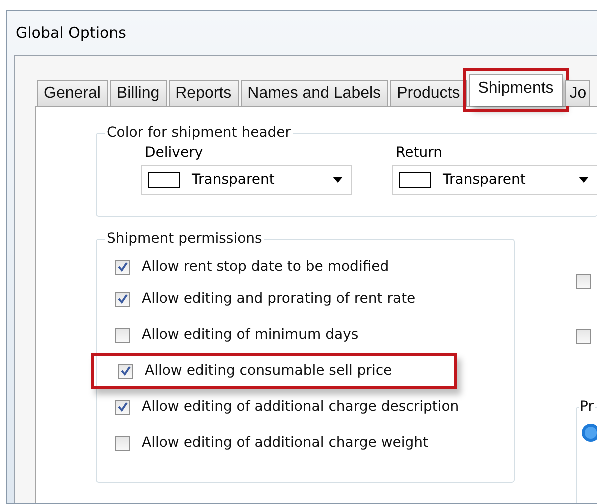  I want to click on group-title: Color for shipment header, so click(199, 133).